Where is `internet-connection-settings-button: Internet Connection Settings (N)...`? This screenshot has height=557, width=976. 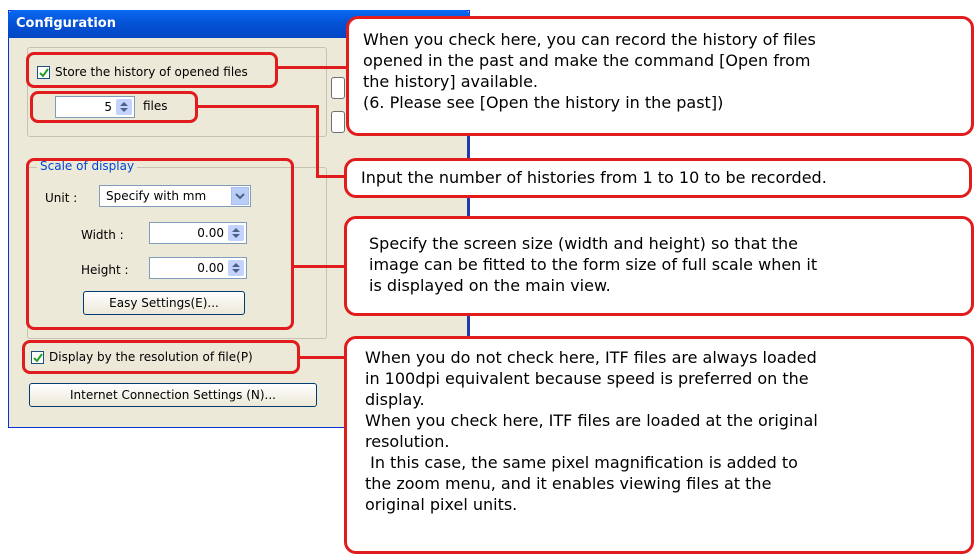 internet-connection-settings-button: Internet Connection Settings (N)... is located at coordinates (173, 395).